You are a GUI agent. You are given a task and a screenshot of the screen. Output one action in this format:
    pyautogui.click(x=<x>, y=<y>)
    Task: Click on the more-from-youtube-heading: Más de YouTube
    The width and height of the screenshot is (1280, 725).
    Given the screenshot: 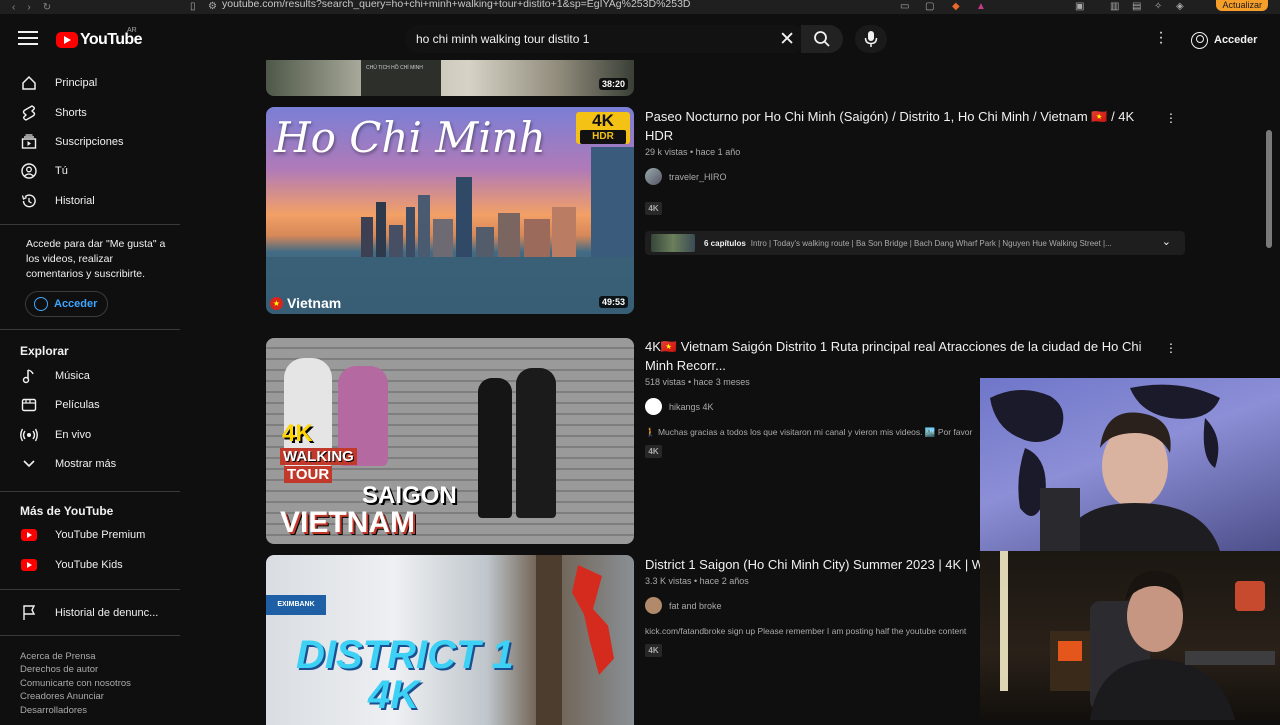 What is the action you would take?
    pyautogui.click(x=67, y=511)
    